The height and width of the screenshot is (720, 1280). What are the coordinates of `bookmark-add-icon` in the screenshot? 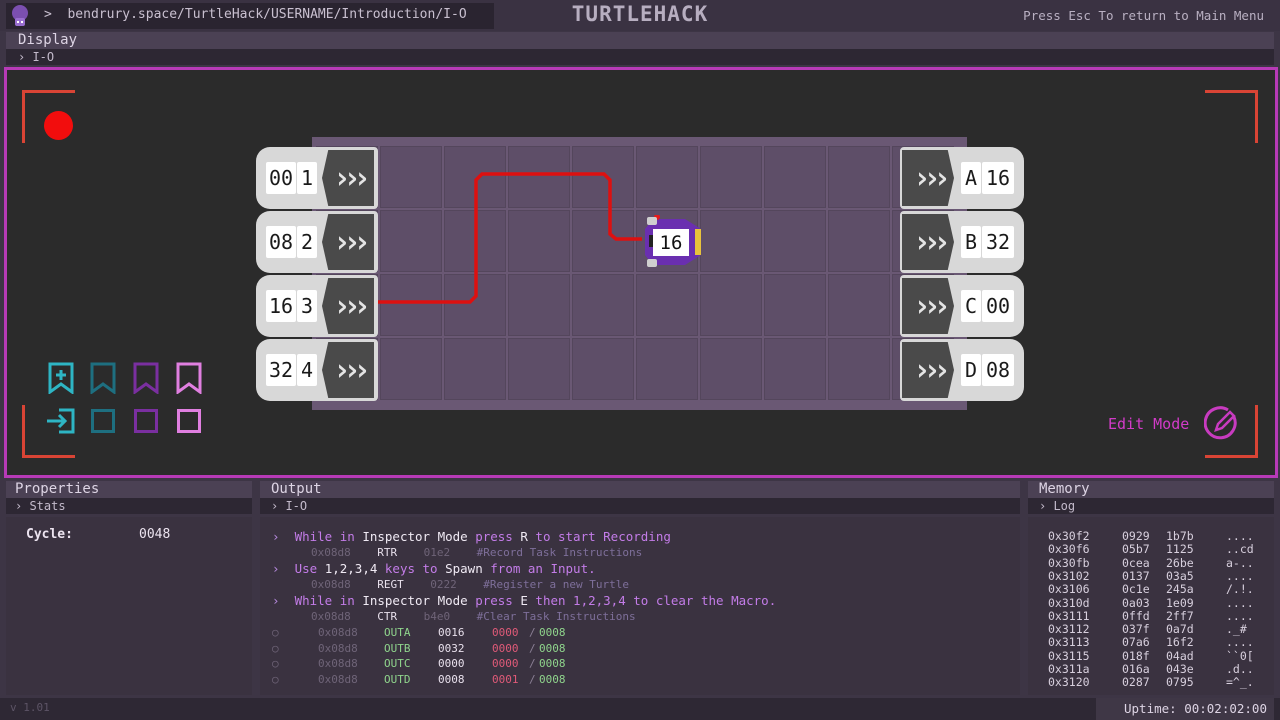 It's located at (61, 378).